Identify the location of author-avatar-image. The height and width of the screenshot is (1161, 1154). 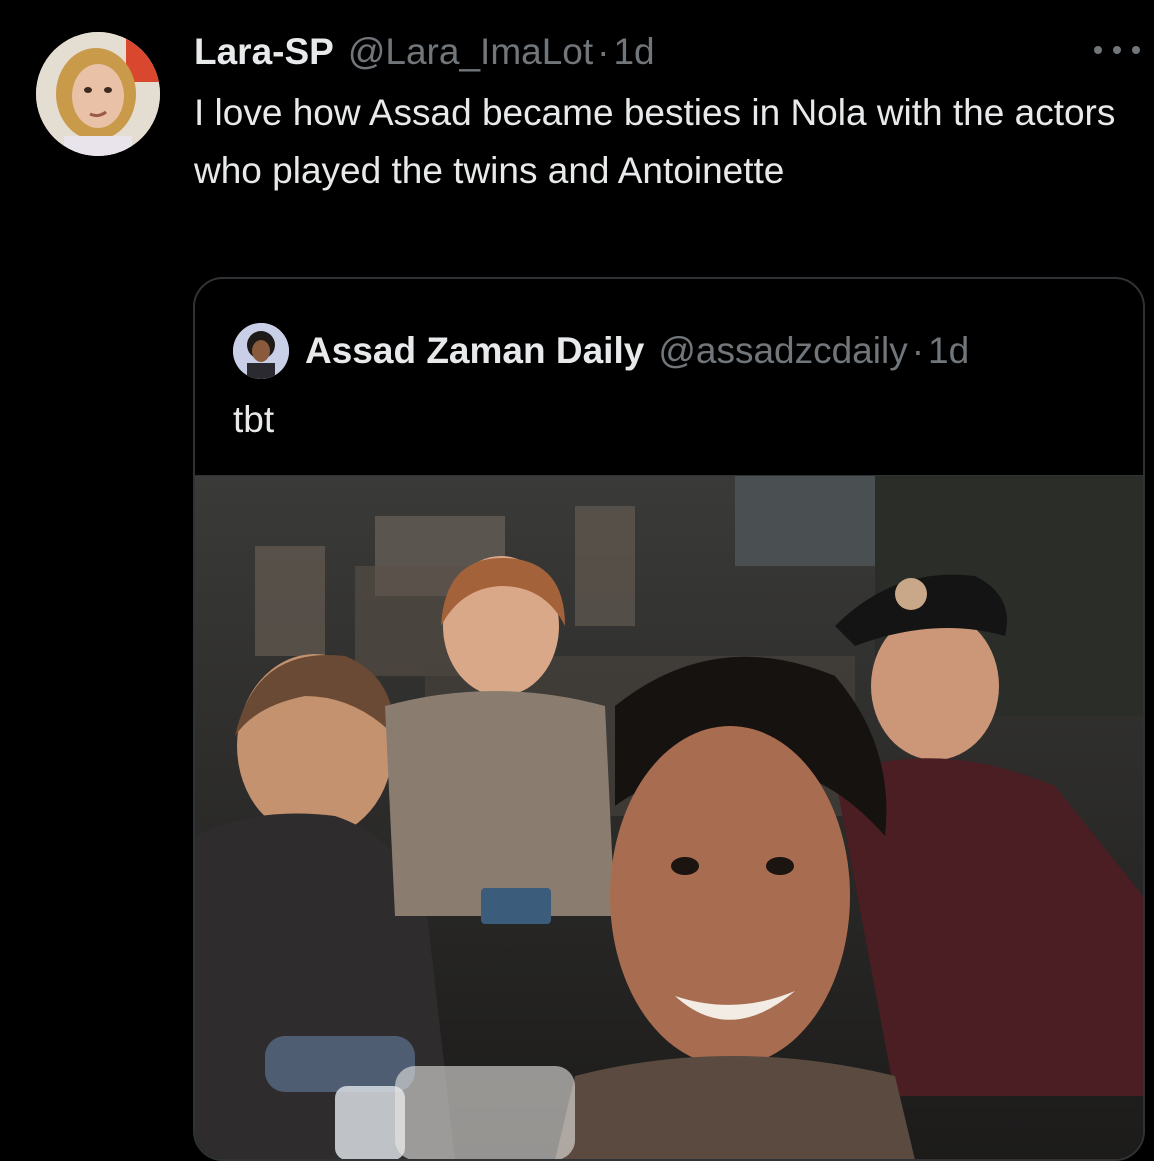
(98, 94).